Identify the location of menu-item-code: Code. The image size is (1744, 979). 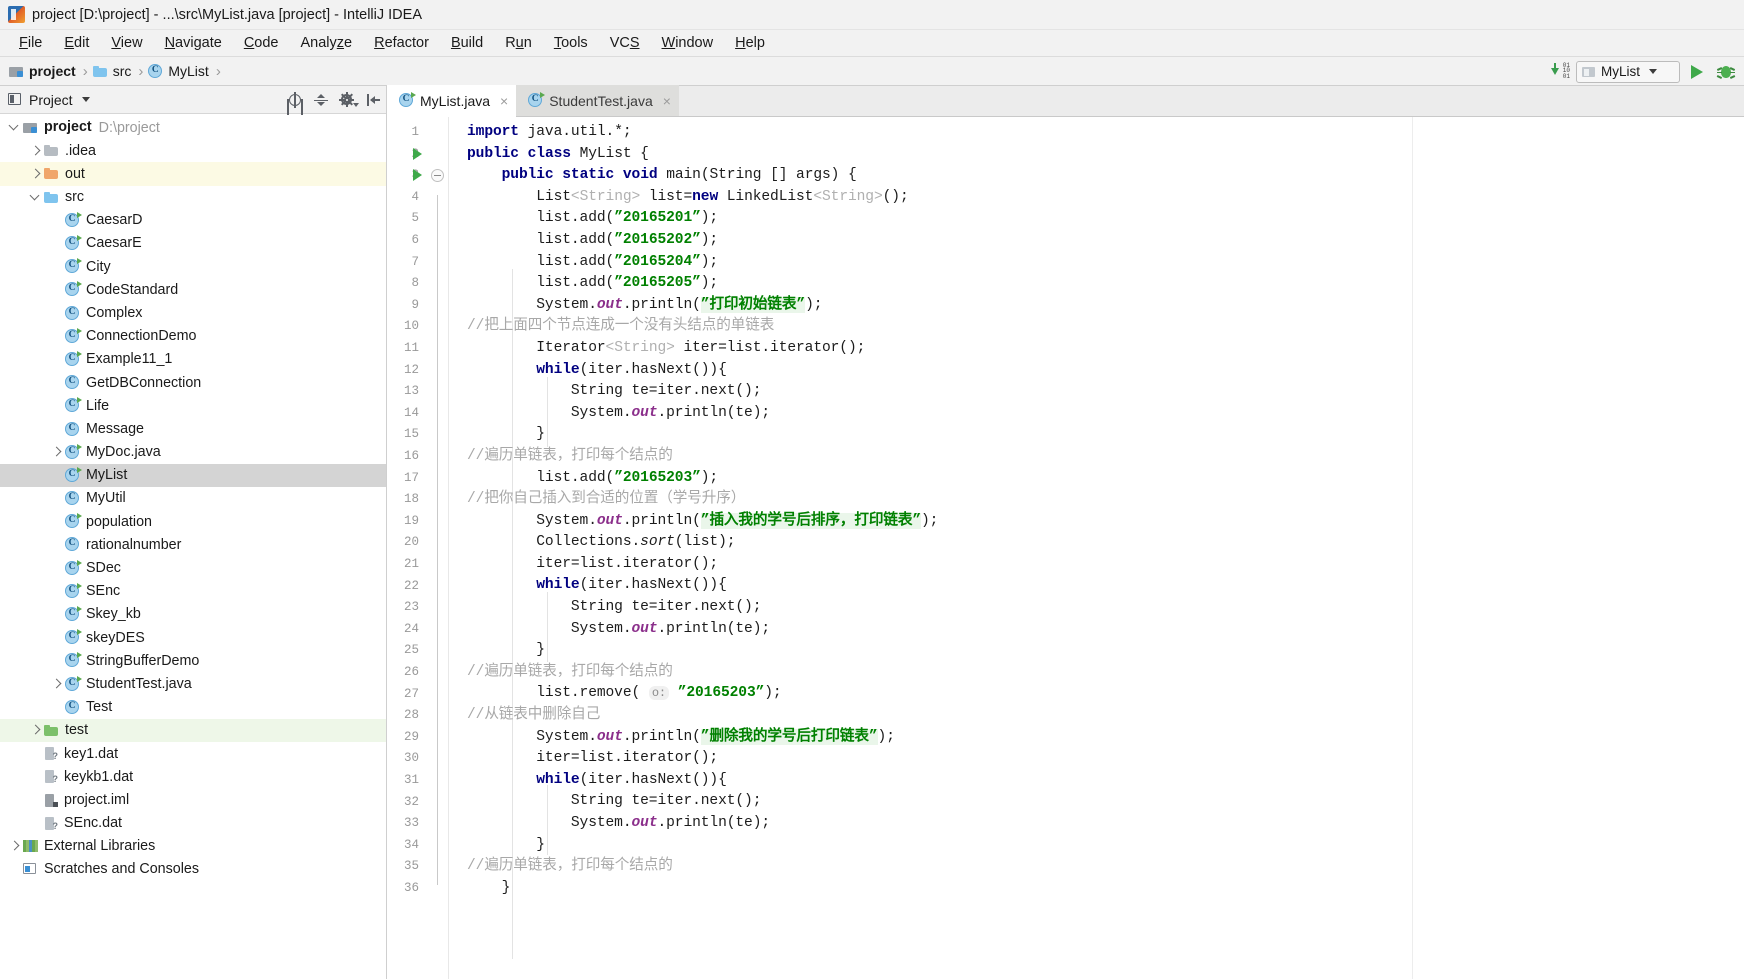
(261, 43).